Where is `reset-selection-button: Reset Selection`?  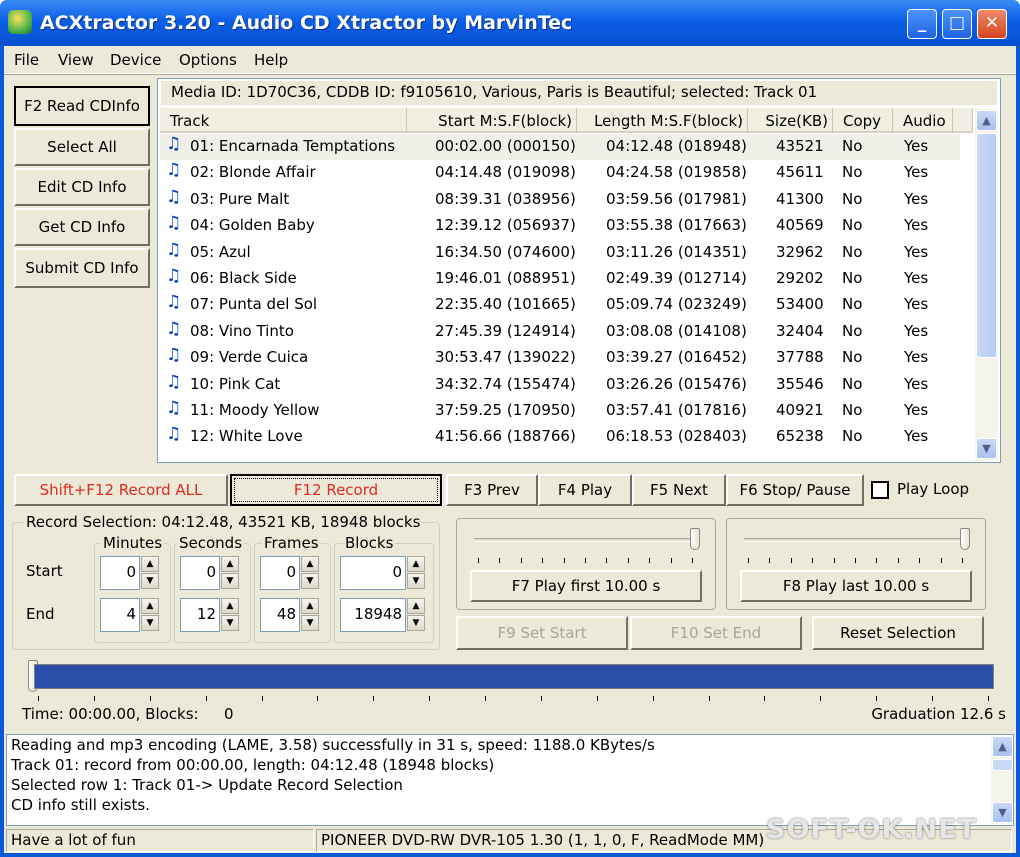
reset-selection-button: Reset Selection is located at coordinates (898, 633).